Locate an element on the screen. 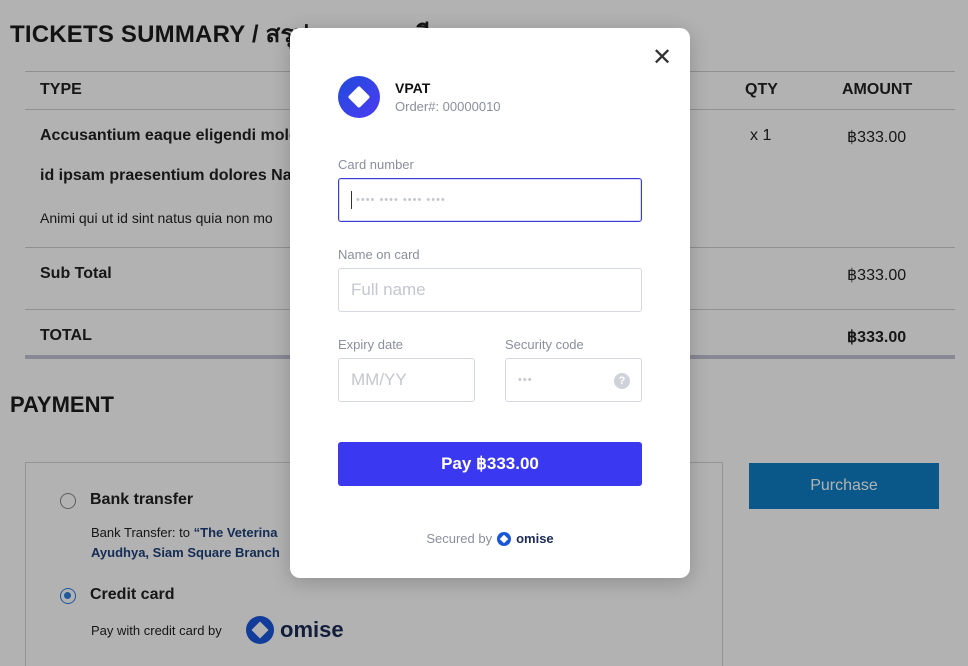 This screenshot has width=968, height=666. card-number-label: Card number is located at coordinates (376, 164).